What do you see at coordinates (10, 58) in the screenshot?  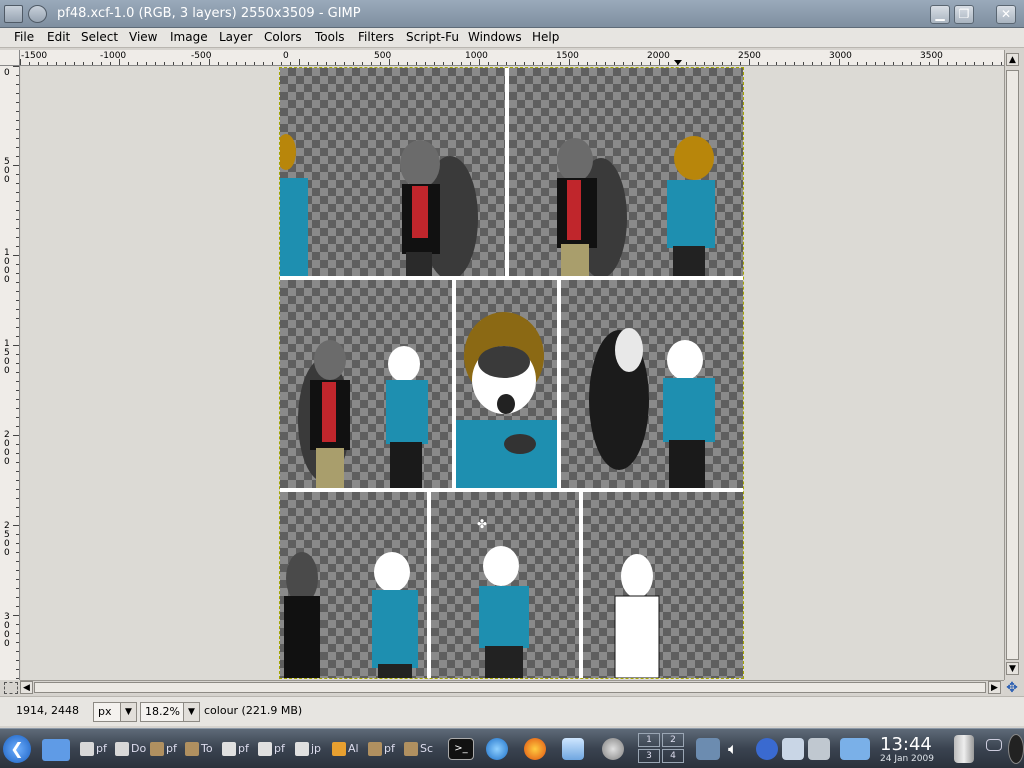 I see `ruler-corner` at bounding box center [10, 58].